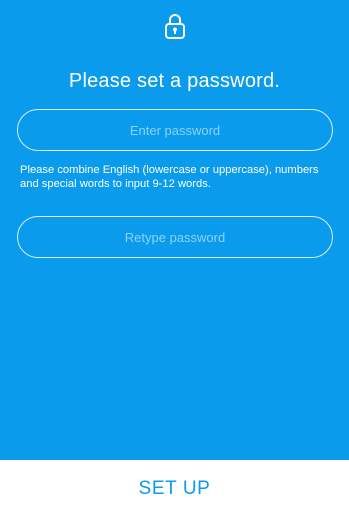  Describe the element at coordinates (174, 81) in the screenshot. I see `page-title: Please set a password.` at that location.